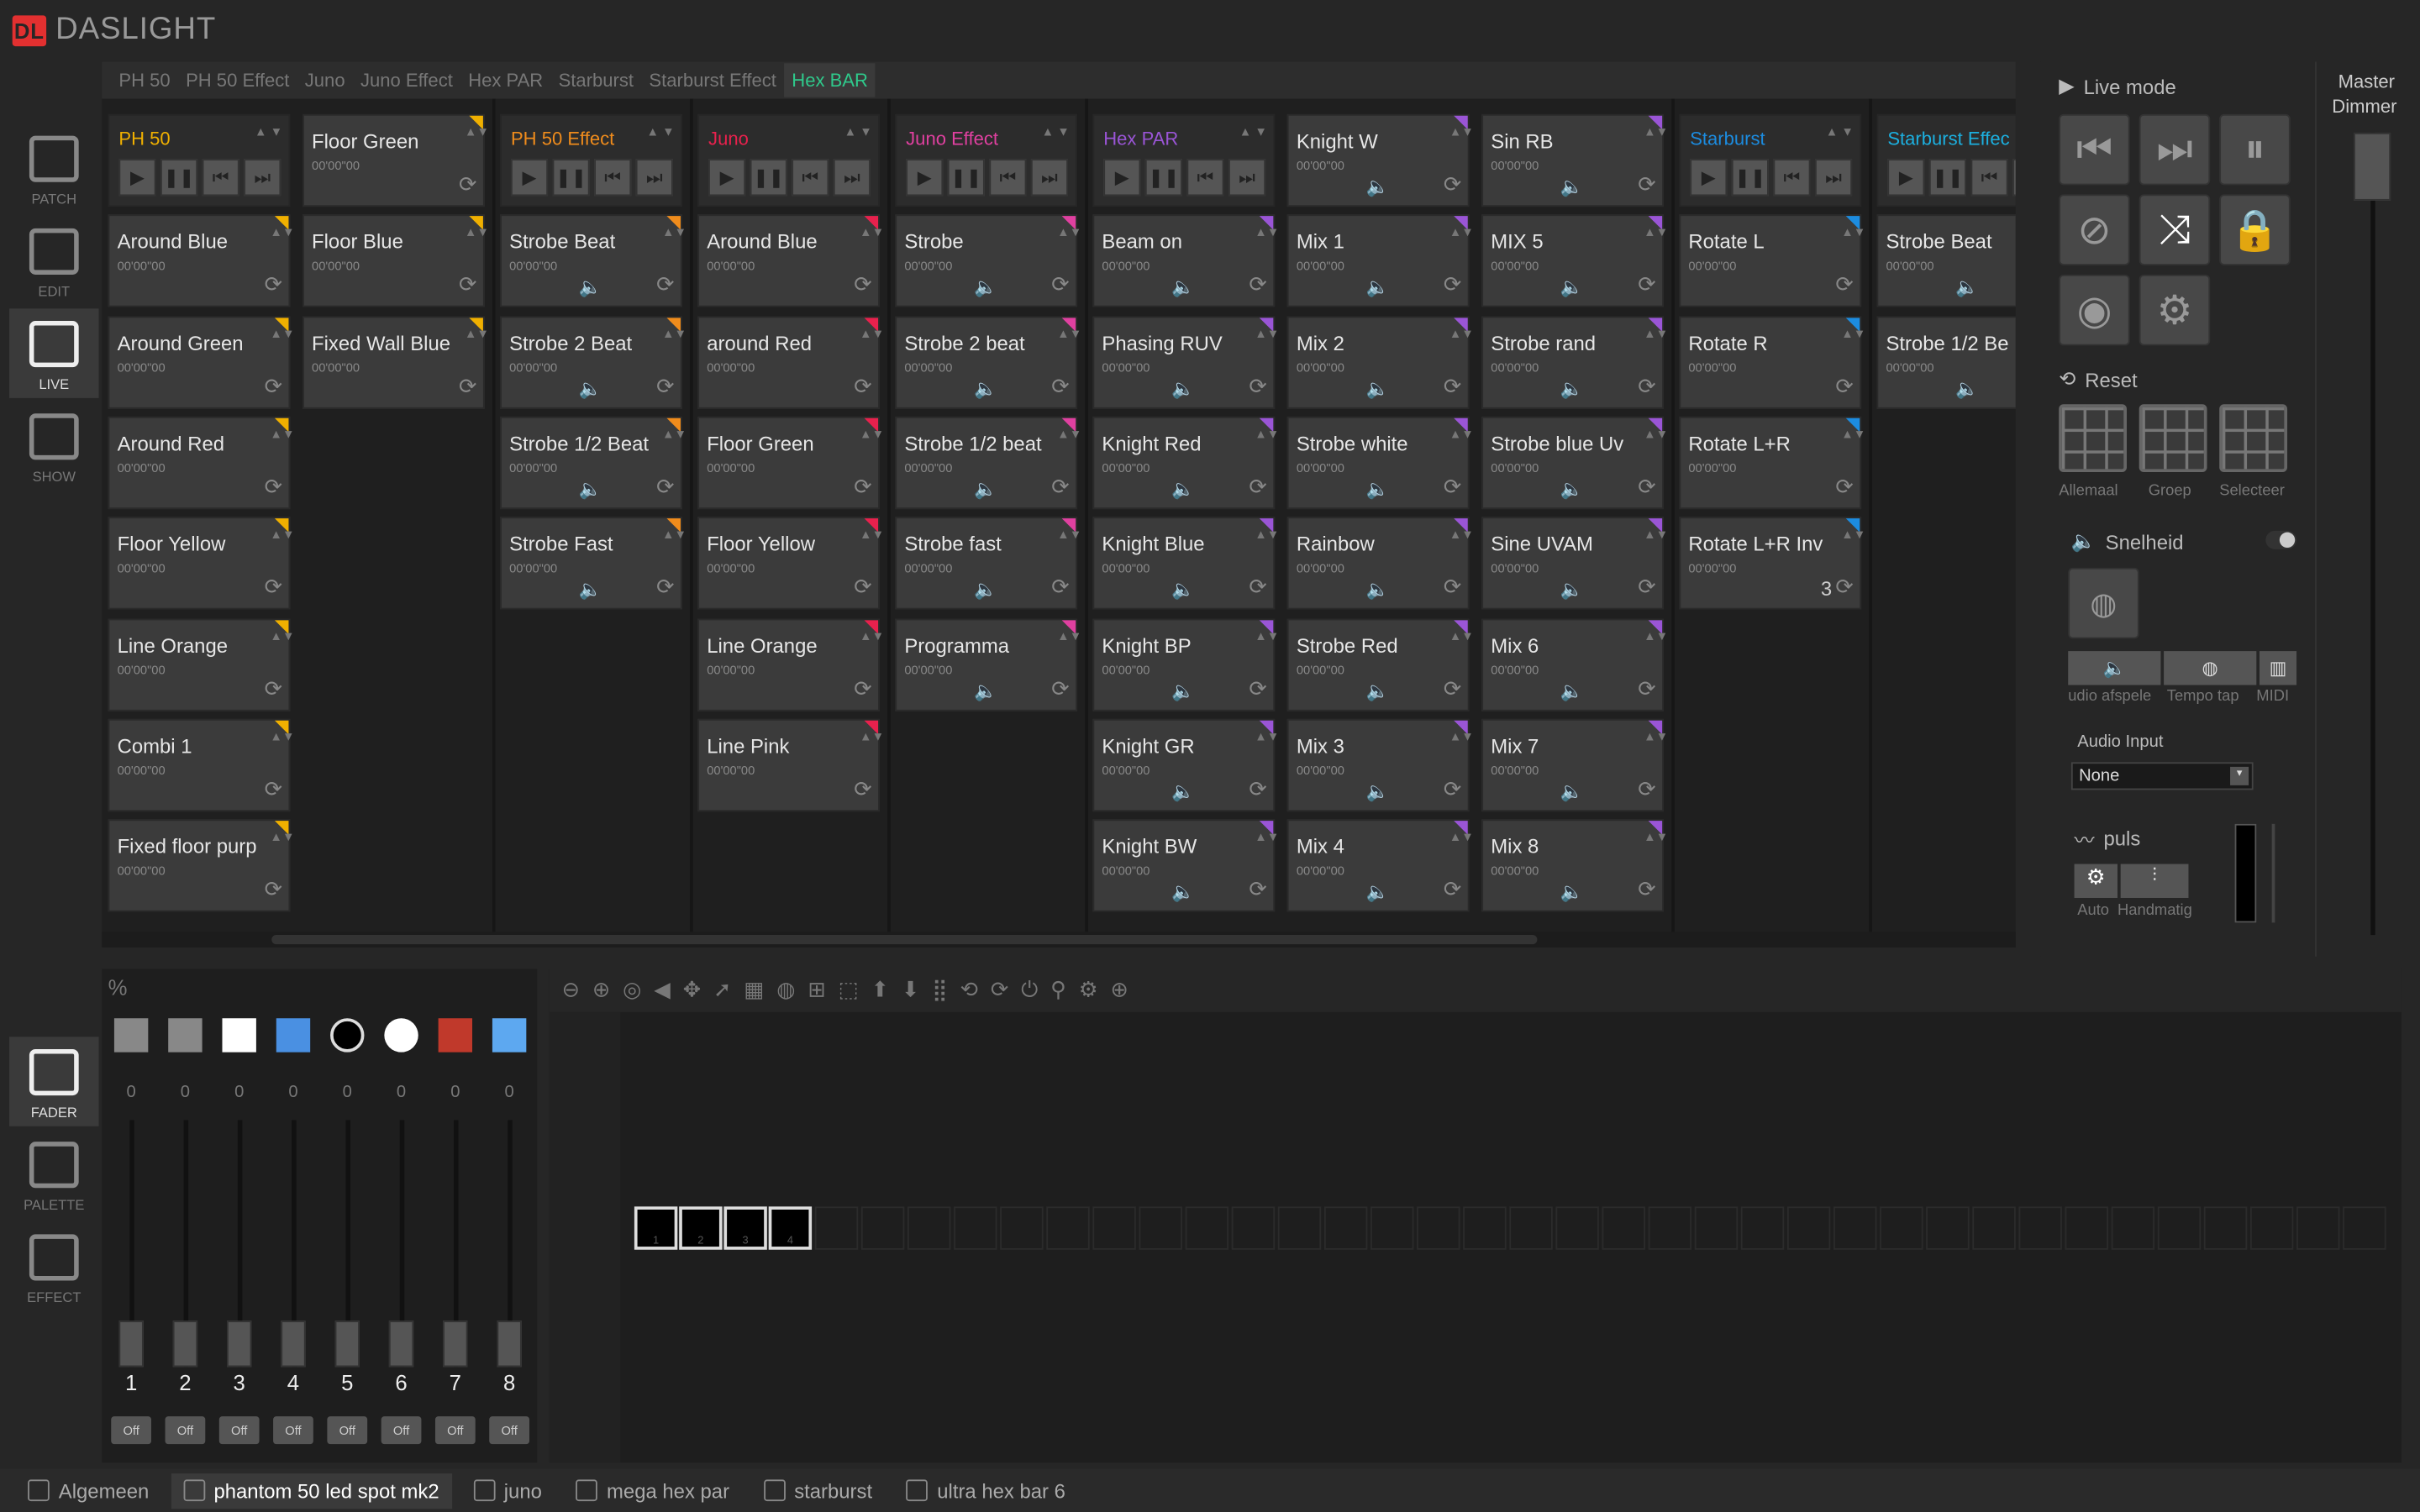 This screenshot has width=2420, height=1512. I want to click on cue-button: Strobe 1/2 Be00'00"00▲▼⟳🔈, so click(1946, 361).